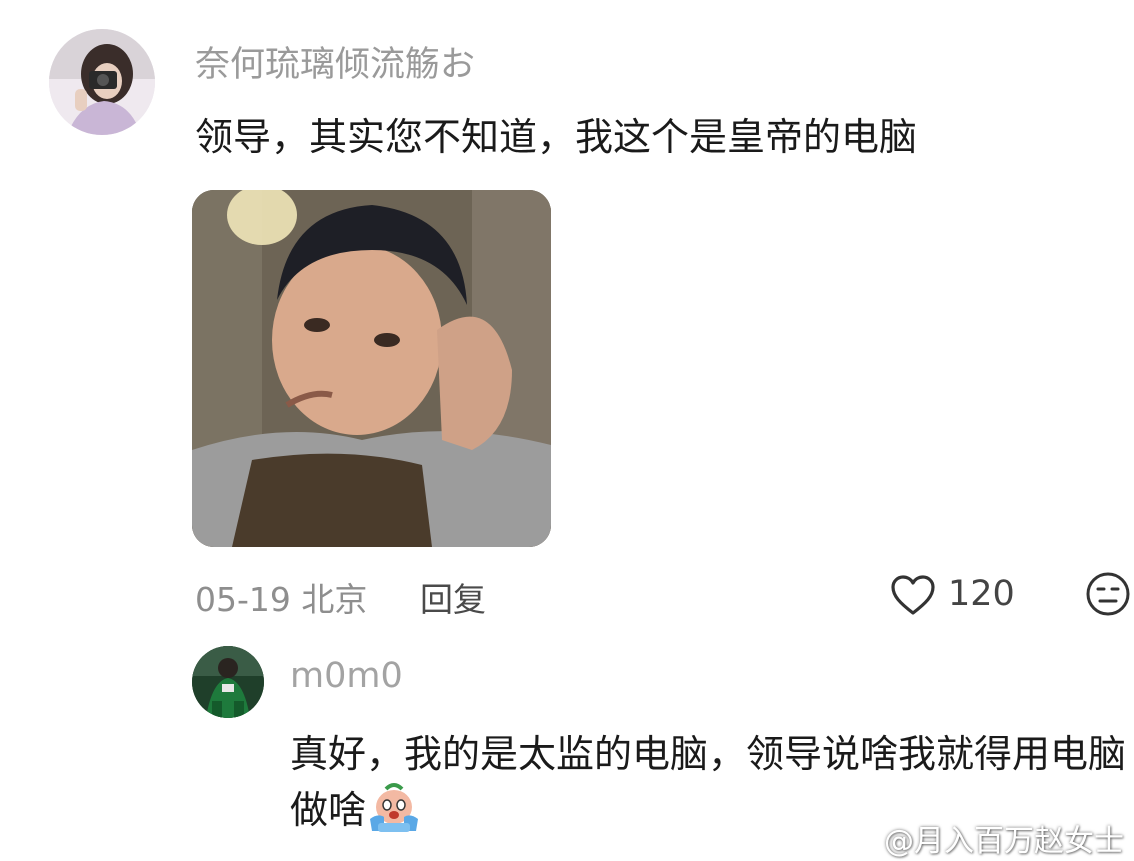  Describe the element at coordinates (981, 594) in the screenshot. I see `like-count: 120` at that location.